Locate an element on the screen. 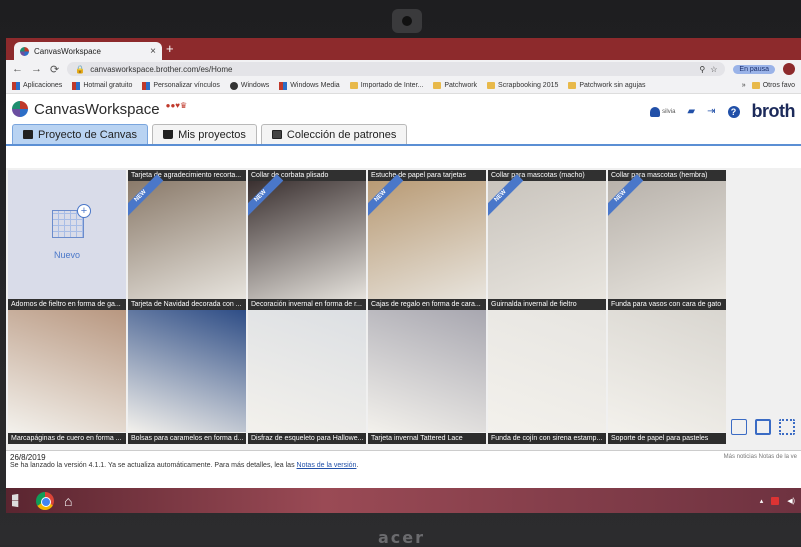  star-icon: ☆ is located at coordinates (713, 69).